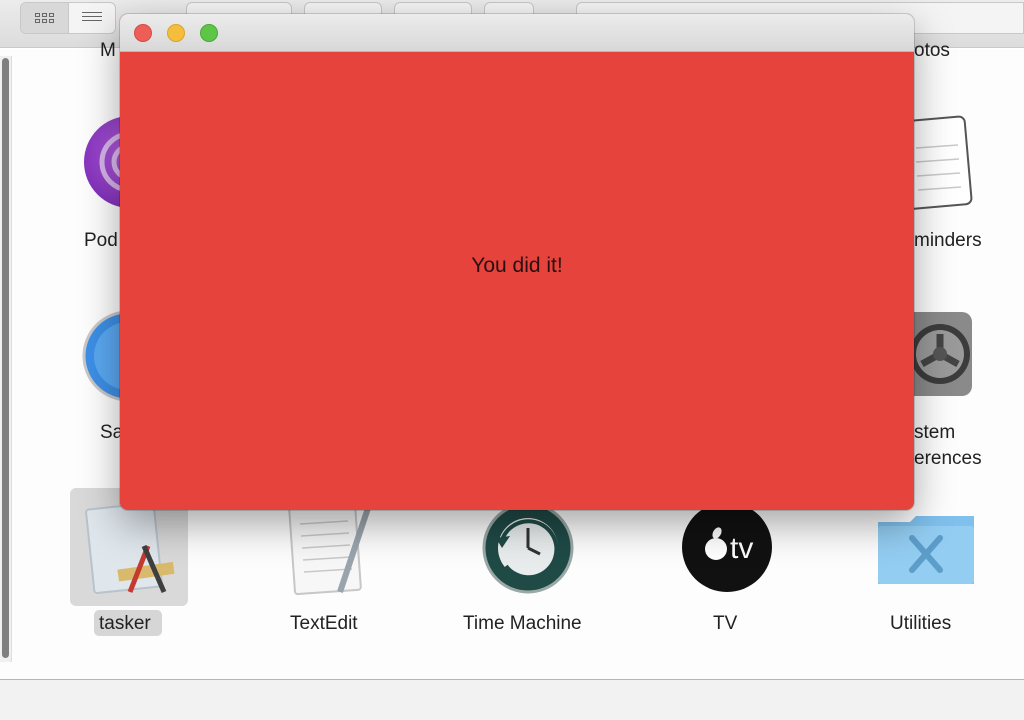  Describe the element at coordinates (528, 547) in the screenshot. I see `time-machine-icon` at that location.